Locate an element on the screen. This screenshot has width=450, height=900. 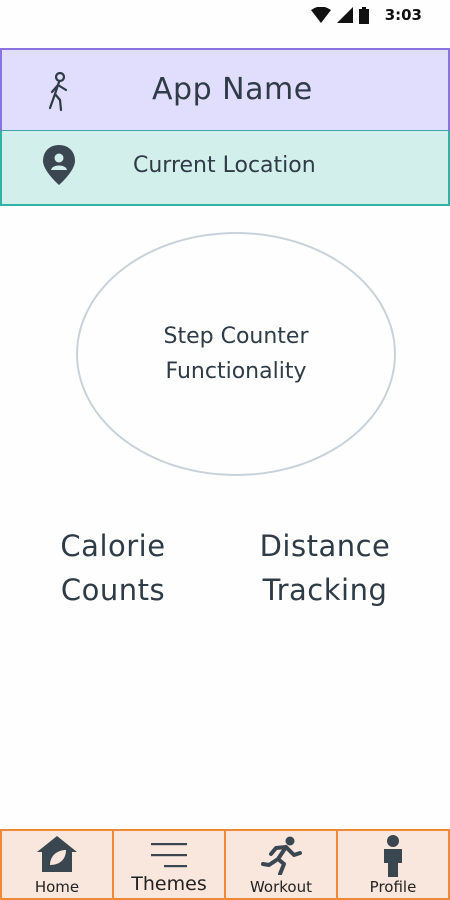
runner-icon is located at coordinates (281, 855).